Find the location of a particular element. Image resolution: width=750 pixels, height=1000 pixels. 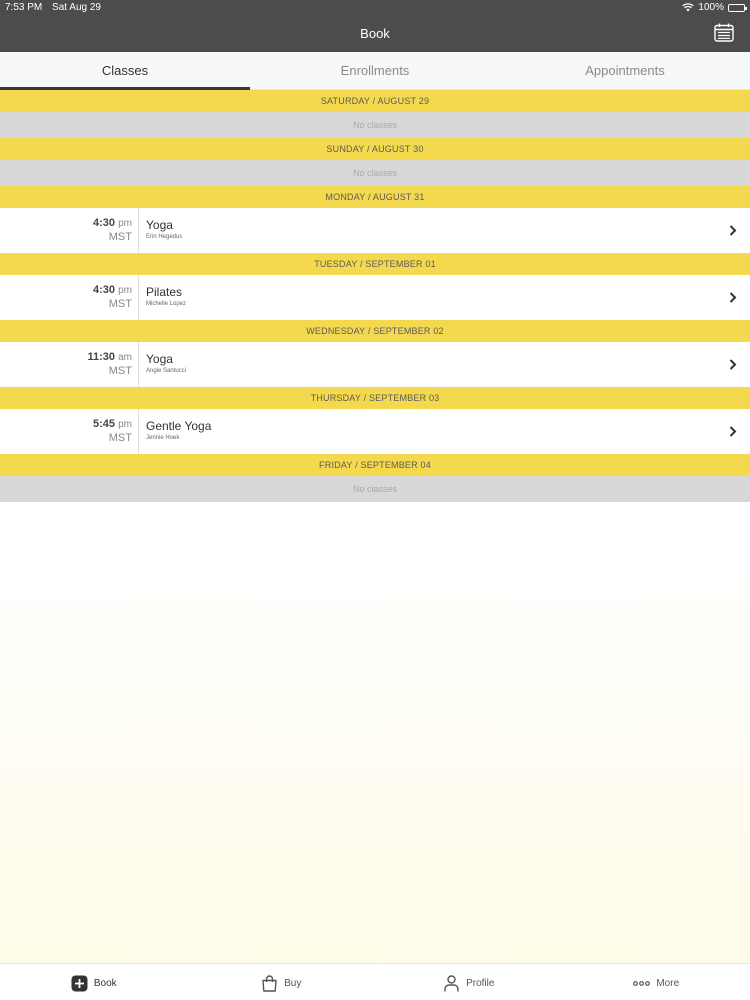

class-time: 5:45 pm MST is located at coordinates (69, 431).